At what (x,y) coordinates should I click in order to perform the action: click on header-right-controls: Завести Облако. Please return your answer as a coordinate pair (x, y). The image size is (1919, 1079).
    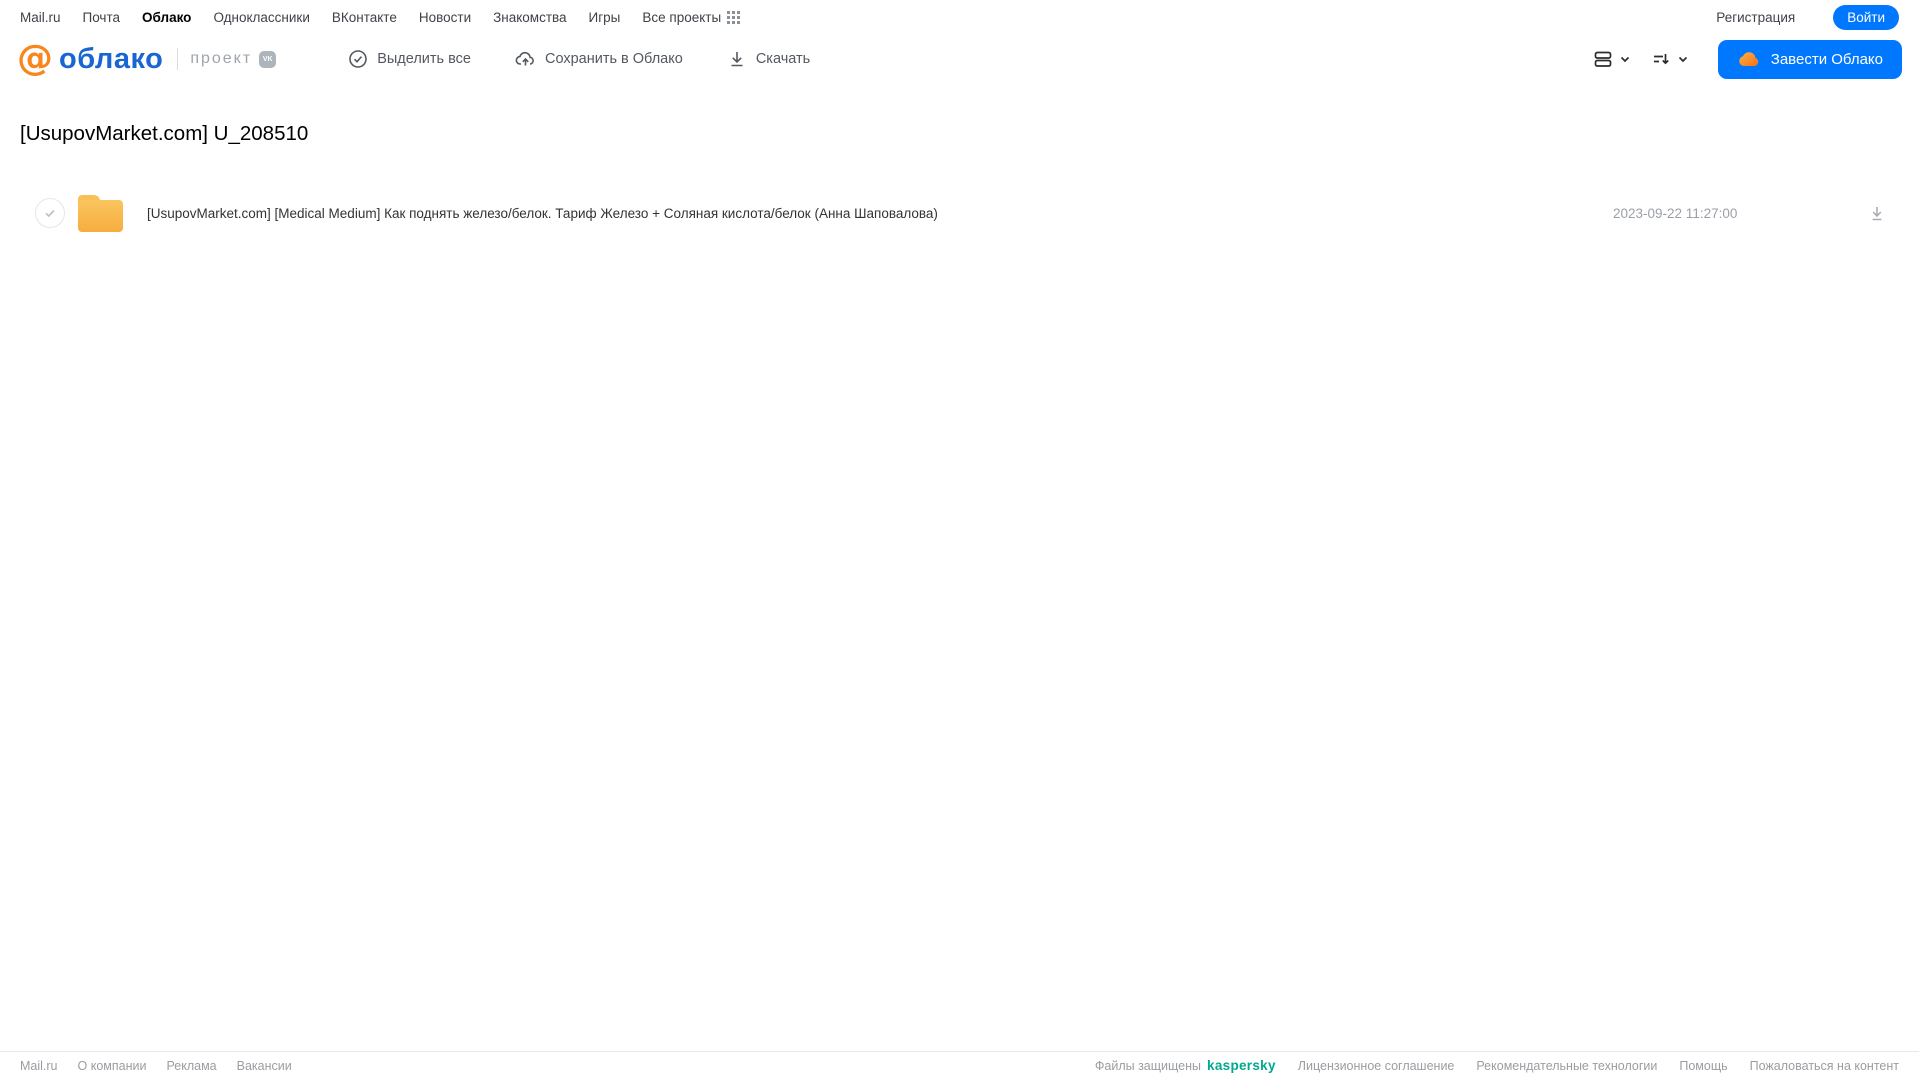
    Looking at the image, I should click on (1746, 59).